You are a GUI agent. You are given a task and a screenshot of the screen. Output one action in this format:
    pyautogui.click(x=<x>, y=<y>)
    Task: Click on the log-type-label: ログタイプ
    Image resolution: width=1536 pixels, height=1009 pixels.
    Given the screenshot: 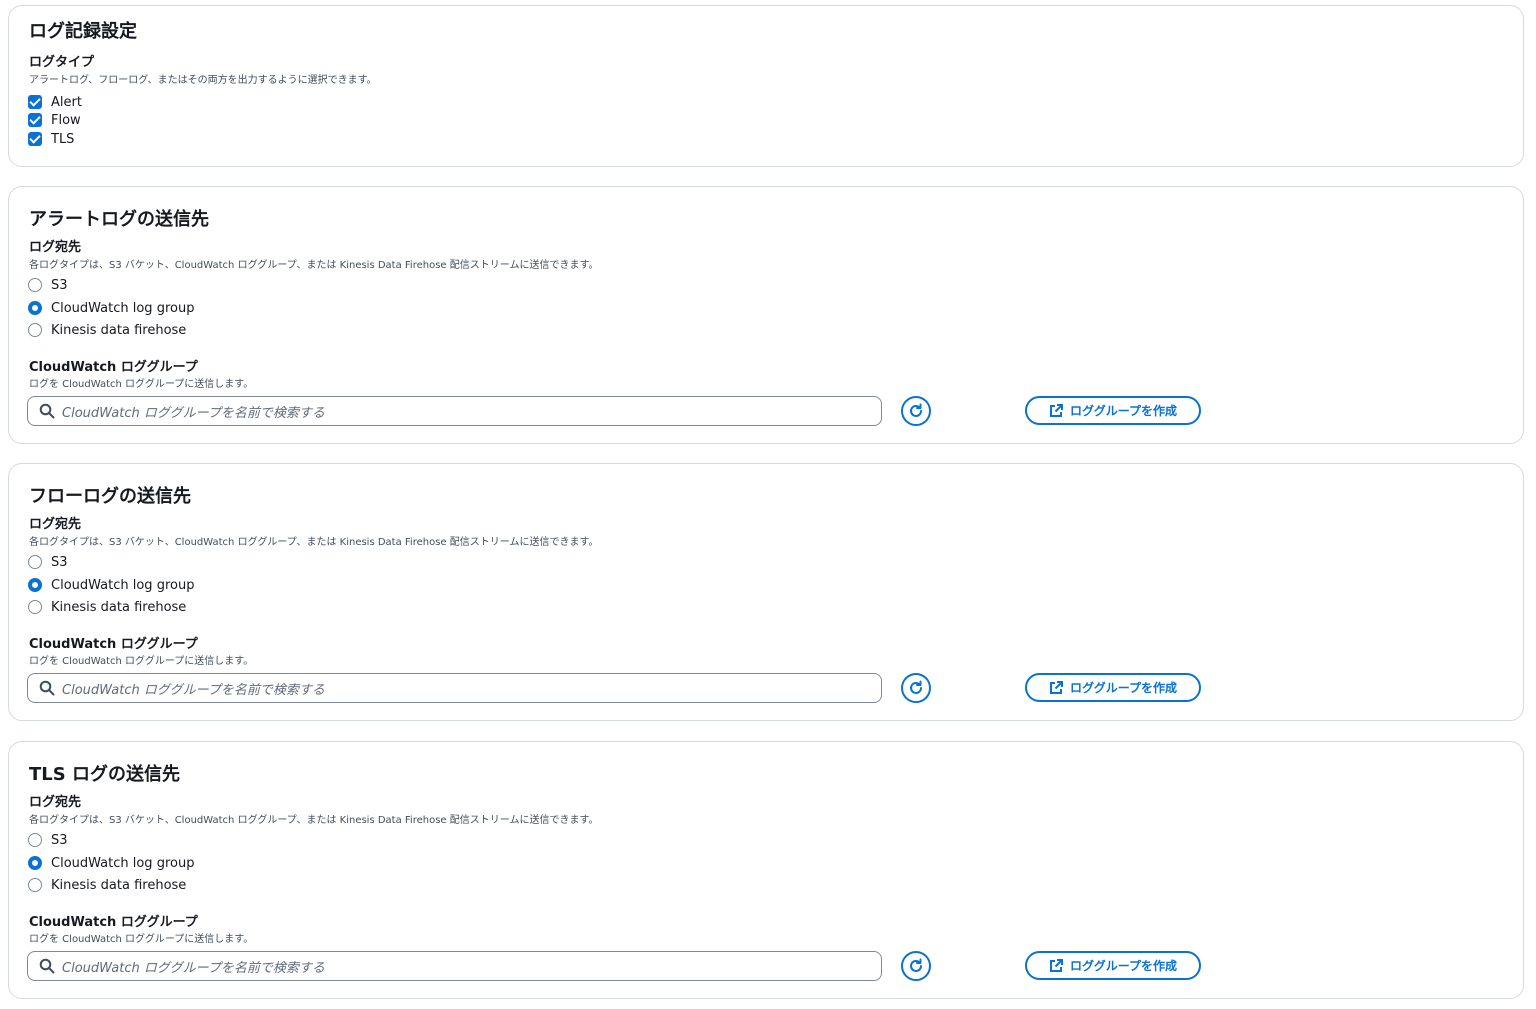 What is the action you would take?
    pyautogui.click(x=62, y=62)
    